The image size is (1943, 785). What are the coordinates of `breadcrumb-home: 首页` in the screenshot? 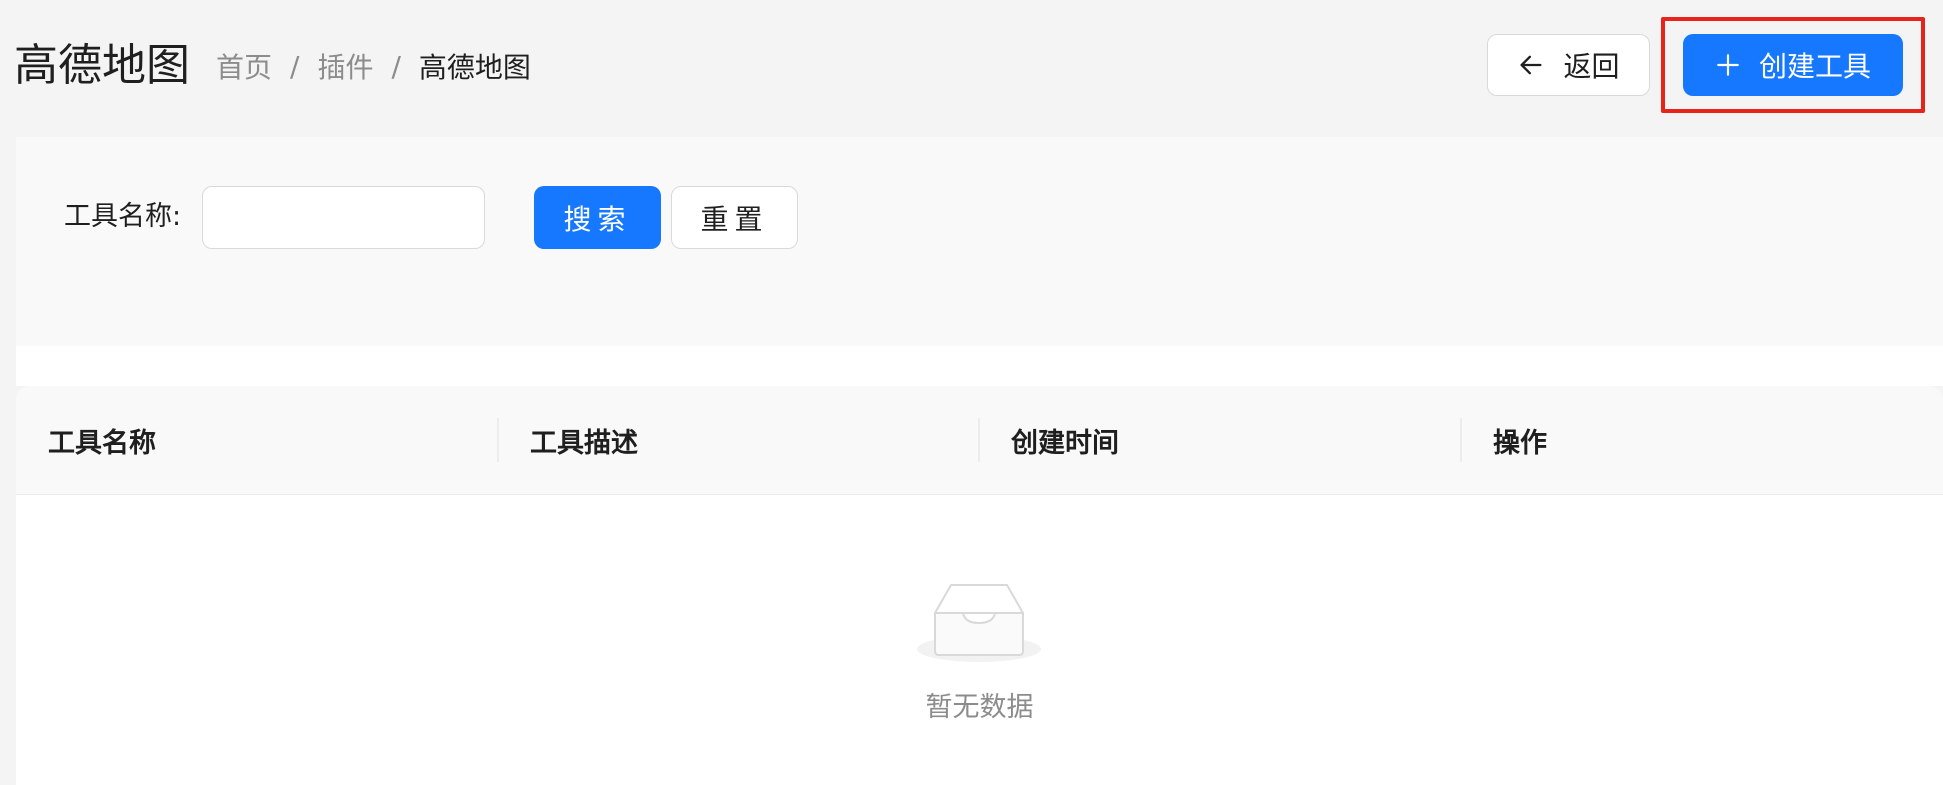 It's located at (244, 66).